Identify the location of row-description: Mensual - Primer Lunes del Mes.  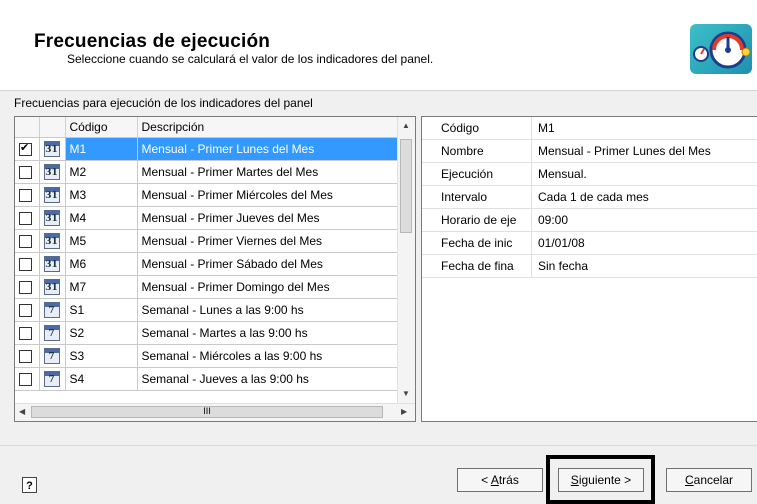
(269, 149).